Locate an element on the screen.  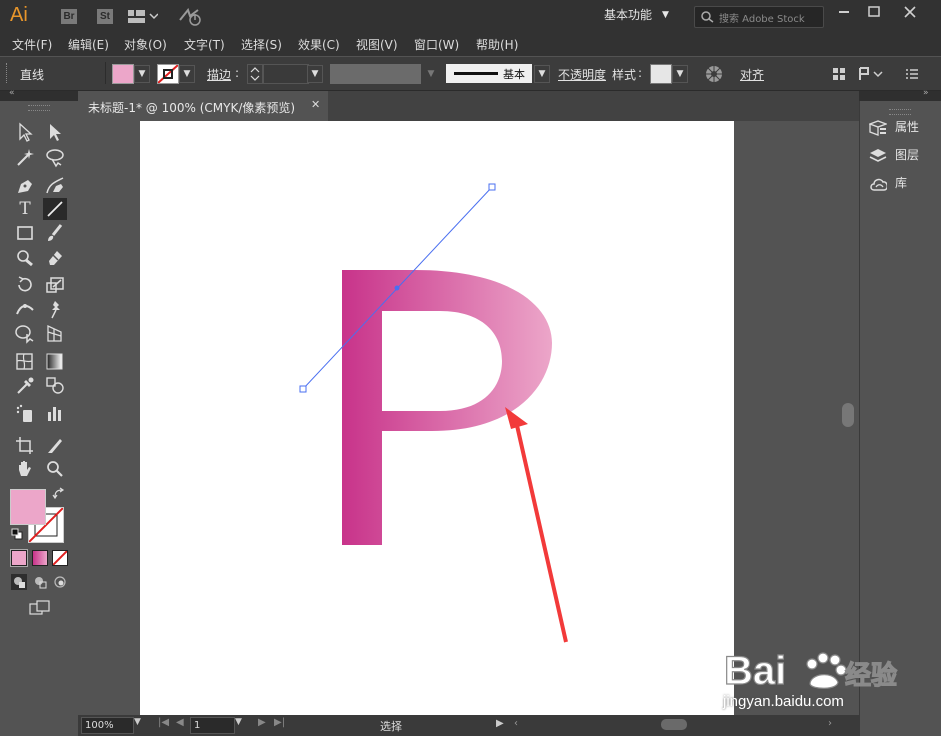
rotate-tool-icon is located at coordinates (25, 285).